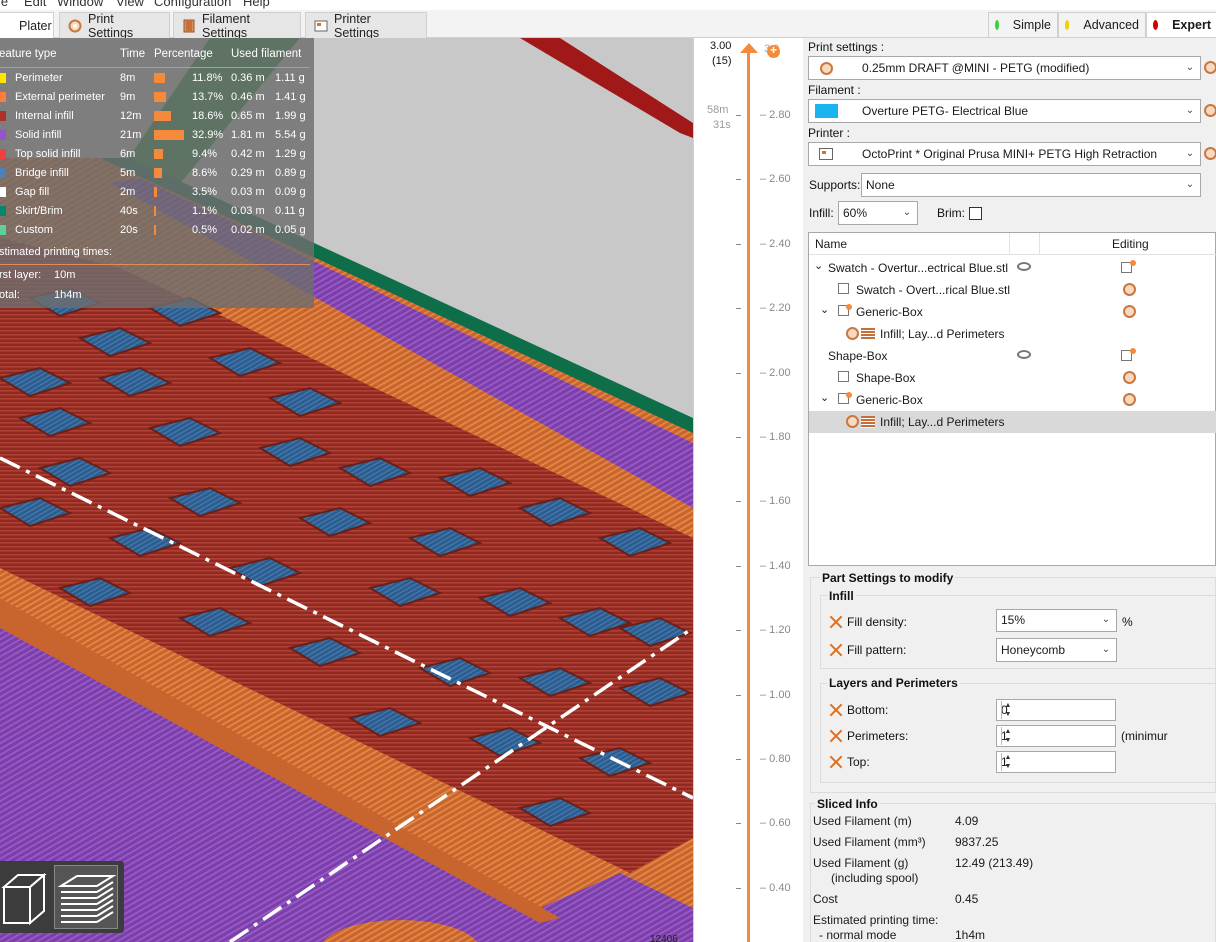  Describe the element at coordinates (290, 78) in the screenshot. I see `legend-used-g: 1.11 g` at that location.